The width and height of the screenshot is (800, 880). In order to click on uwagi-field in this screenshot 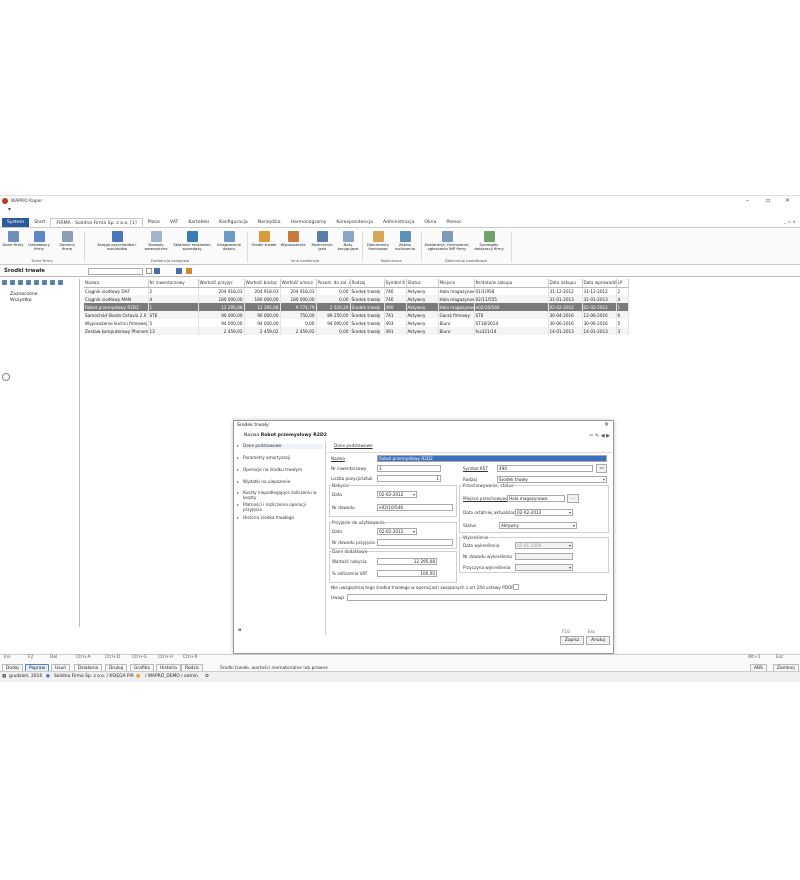, I will do `click(477, 597)`.